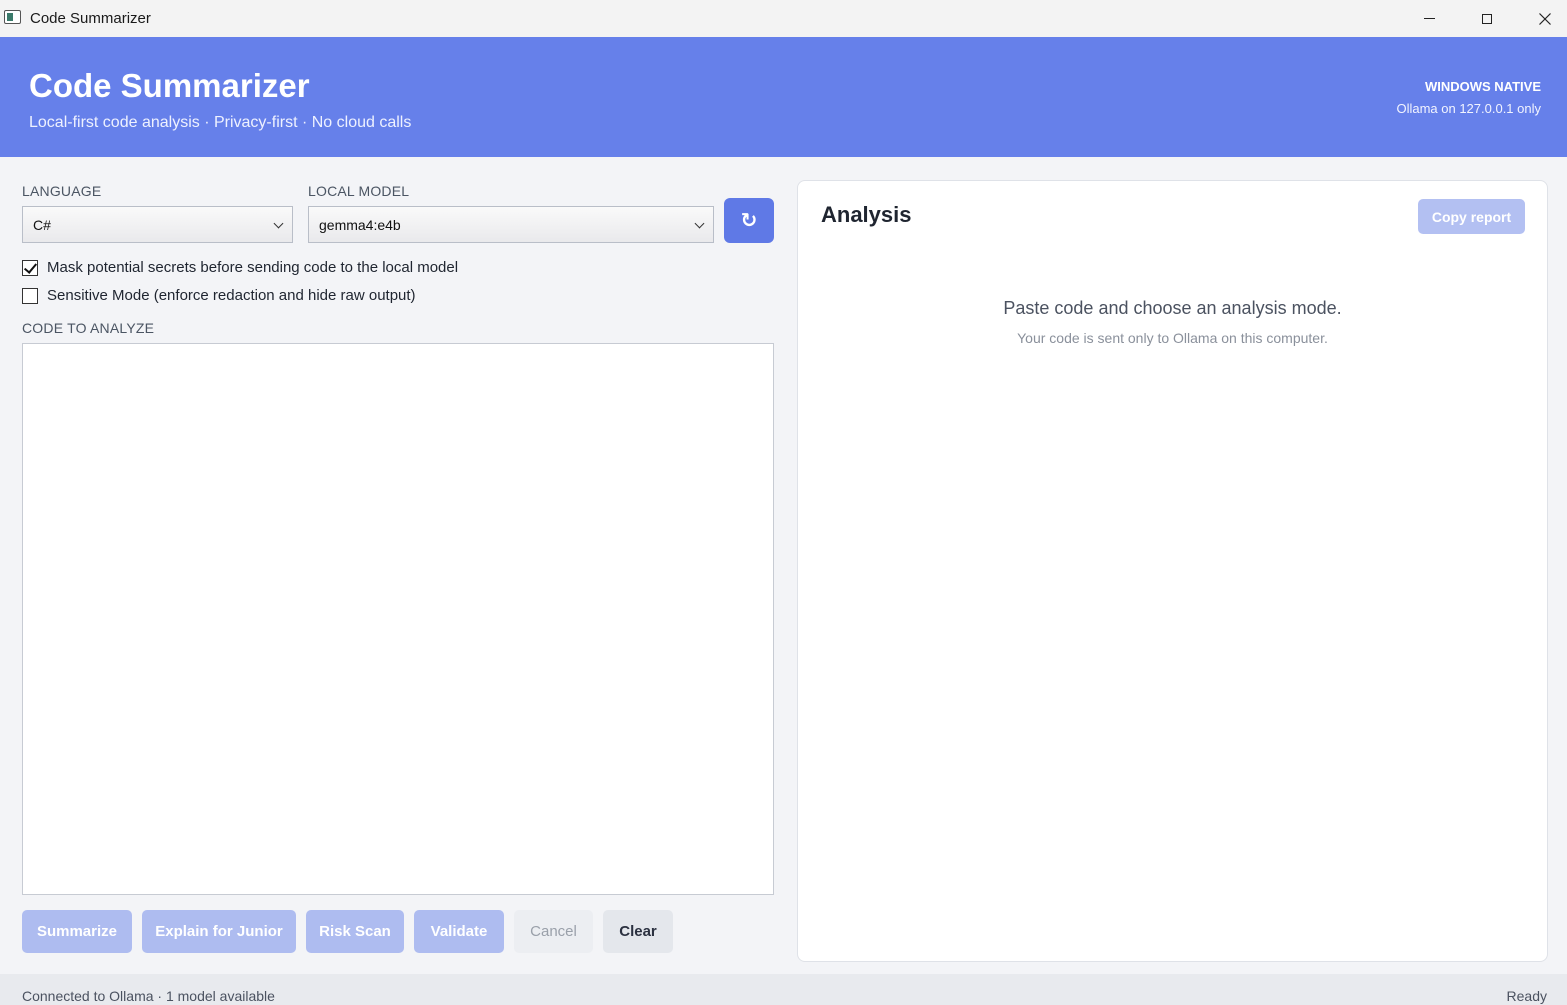  Describe the element at coordinates (88, 328) in the screenshot. I see `code-label: CODE TO ANALYZE` at that location.